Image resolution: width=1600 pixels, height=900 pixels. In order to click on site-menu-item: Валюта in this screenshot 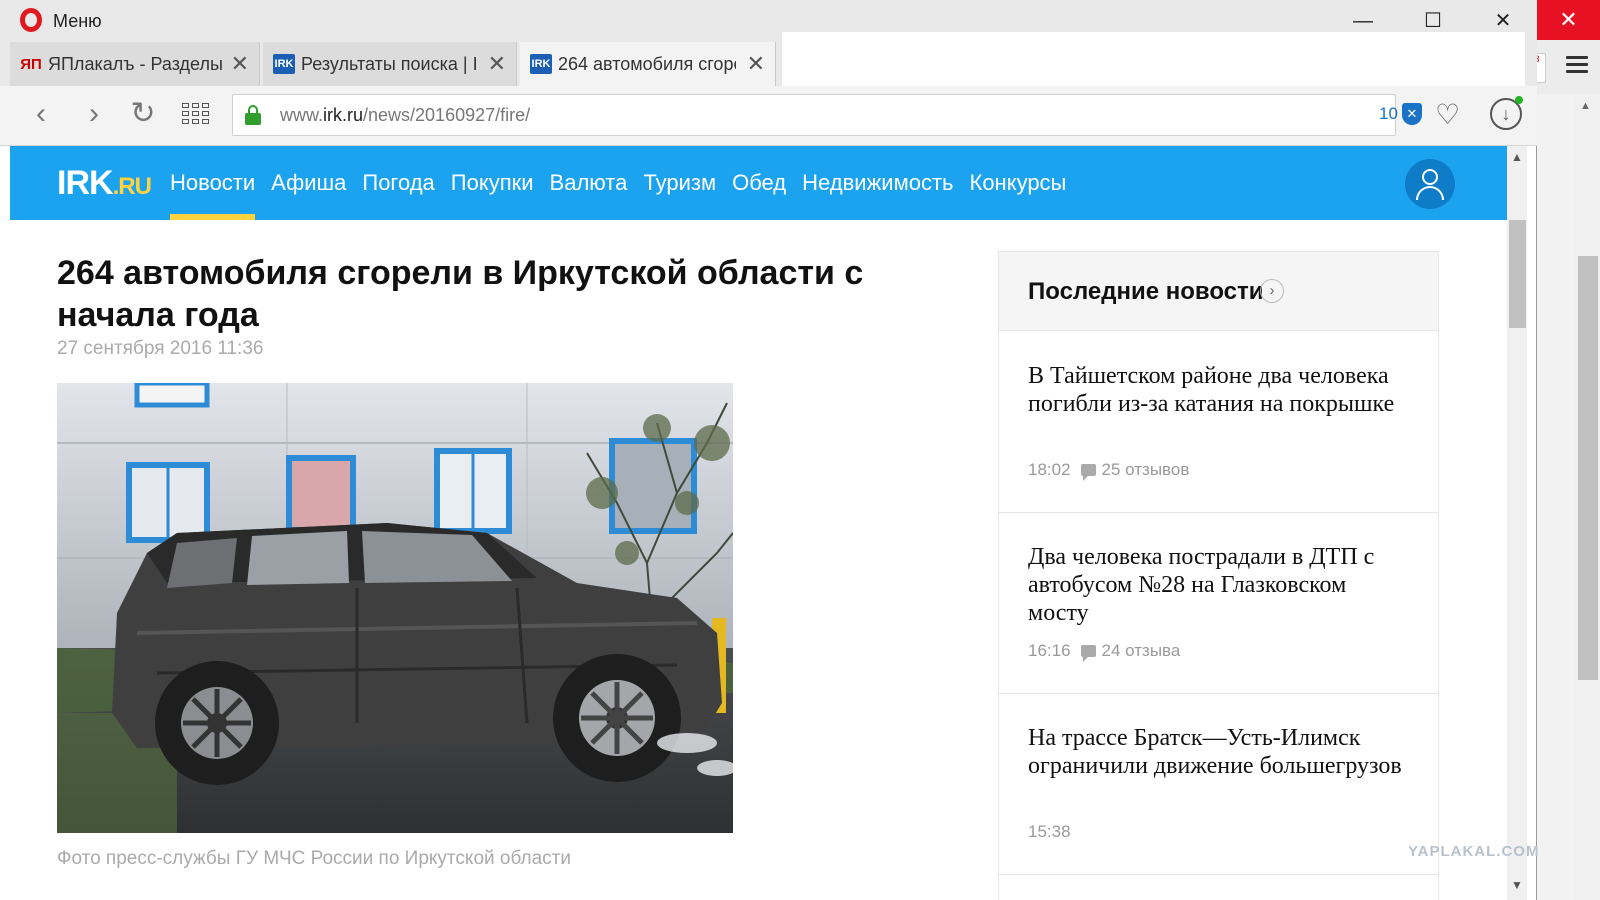, I will do `click(589, 183)`.